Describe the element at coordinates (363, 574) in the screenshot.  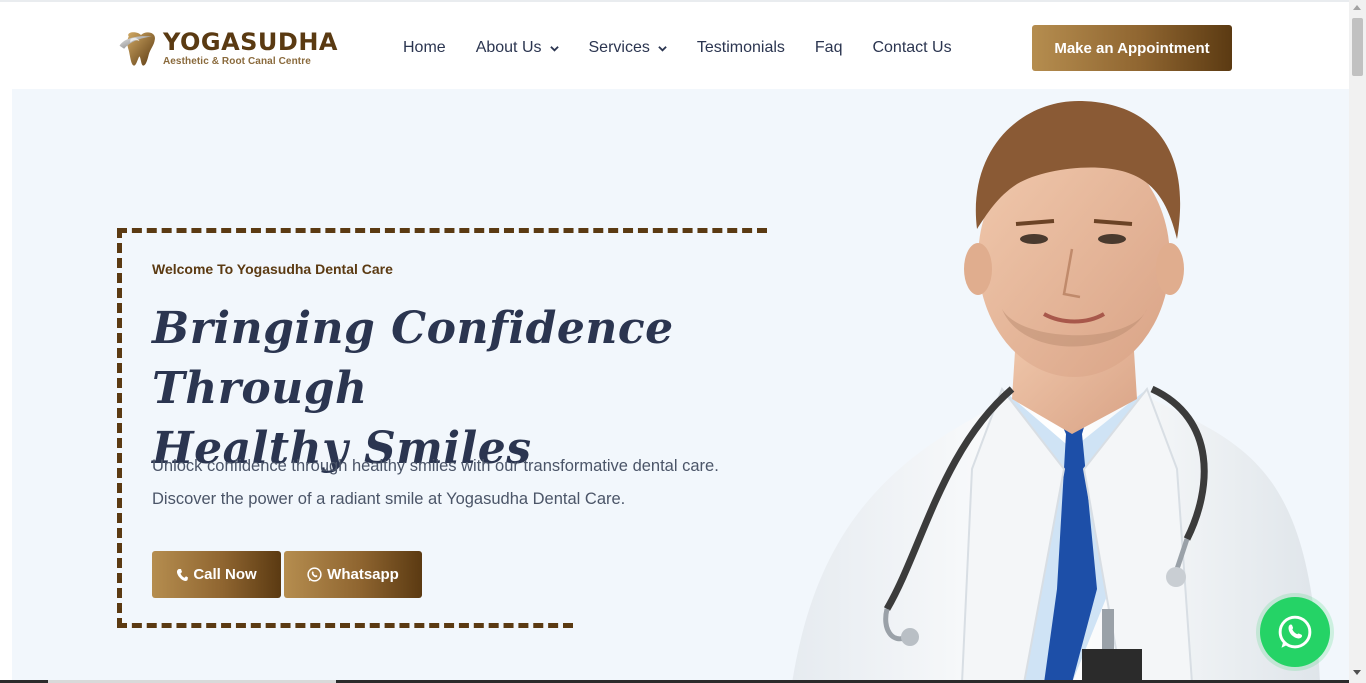
I see `whatsapp-label: Whatsapp` at that location.